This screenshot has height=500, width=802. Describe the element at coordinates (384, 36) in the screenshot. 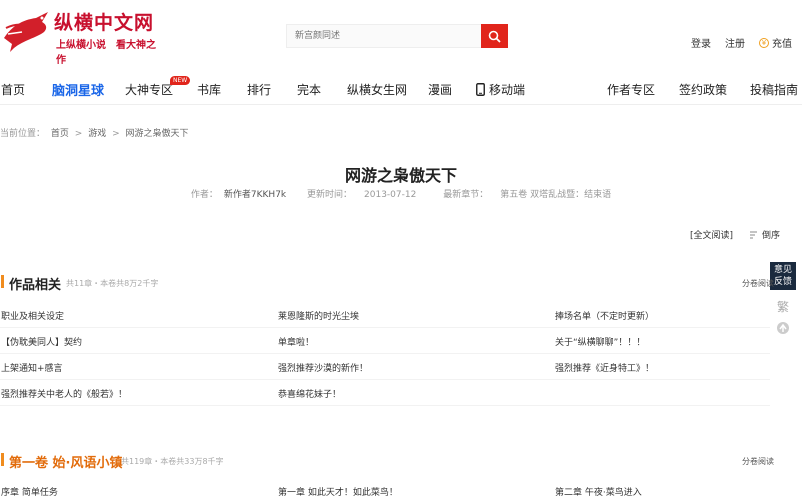

I see `search-input` at that location.